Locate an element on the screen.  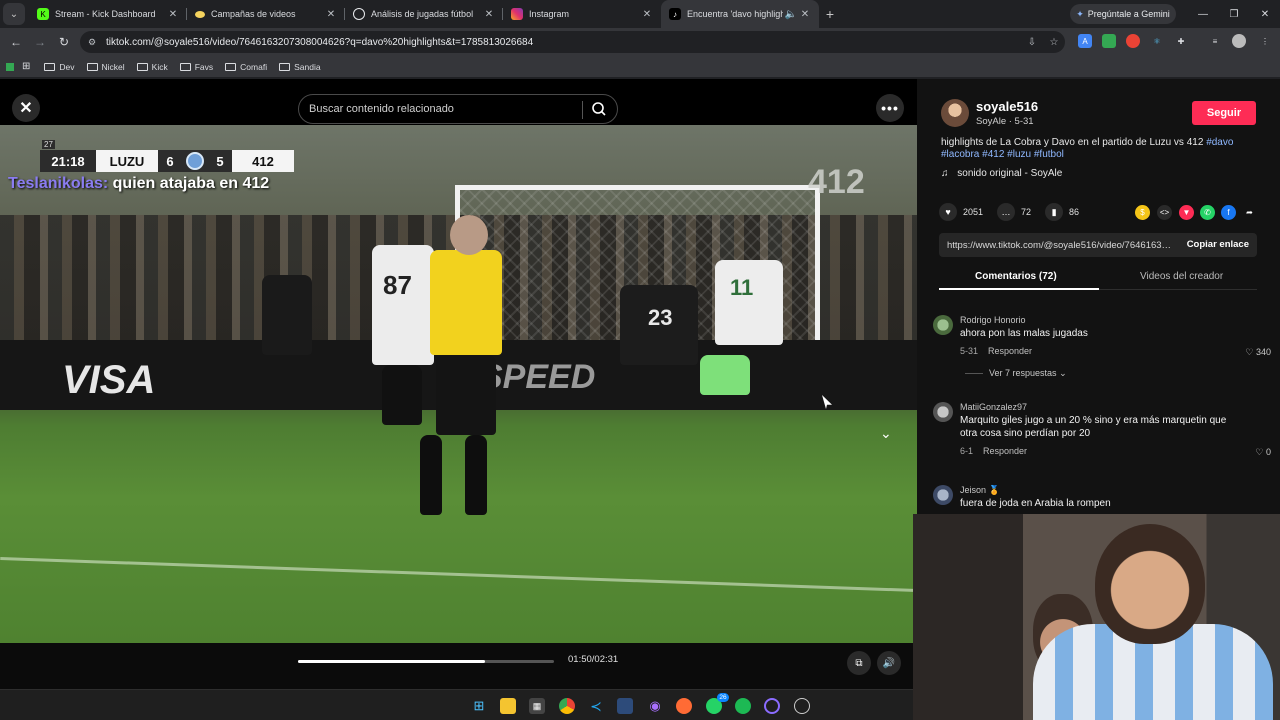
site-info-icon: ⚙ is located at coordinates (95, 42).